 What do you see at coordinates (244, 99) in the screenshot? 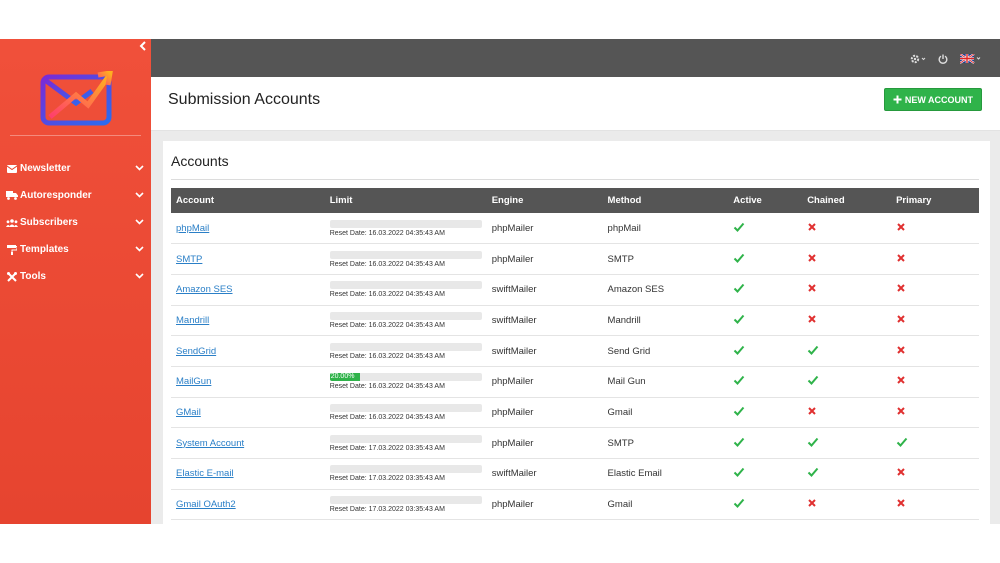
I see `page-title: Submission Accounts` at bounding box center [244, 99].